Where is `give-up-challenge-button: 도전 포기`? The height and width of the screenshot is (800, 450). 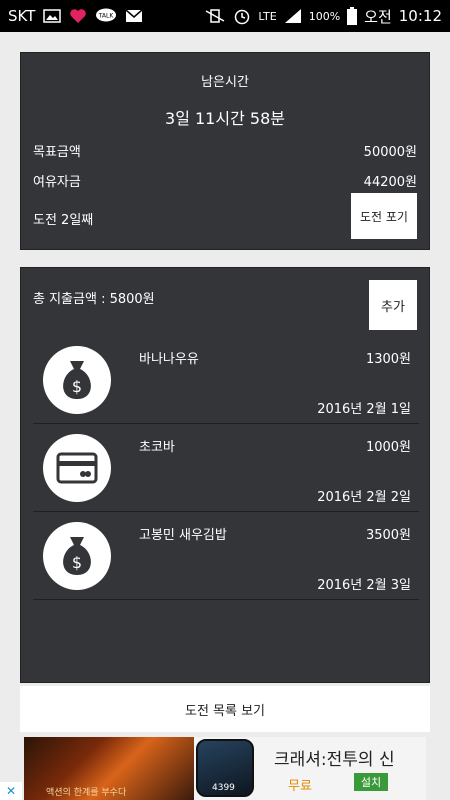 give-up-challenge-button: 도전 포기 is located at coordinates (384, 216).